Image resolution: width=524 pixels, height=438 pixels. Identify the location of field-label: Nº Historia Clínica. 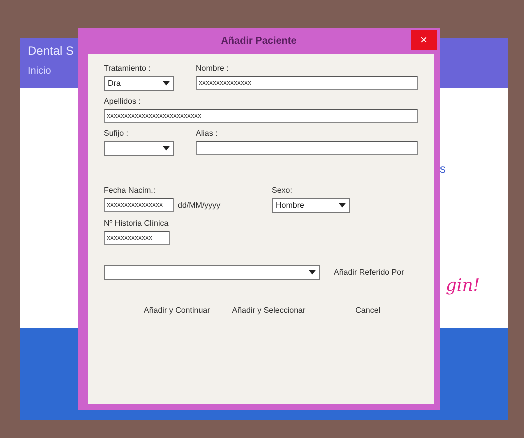
(136, 223).